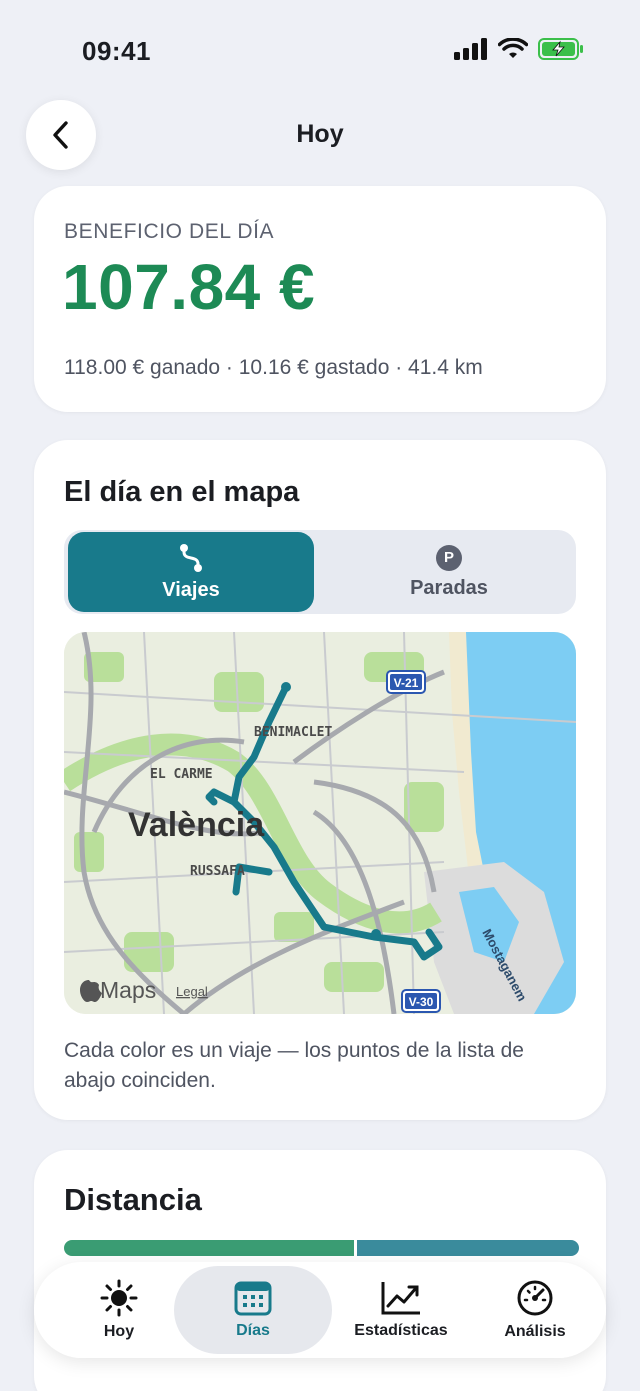 Image resolution: width=640 pixels, height=1391 pixels. I want to click on wifi-icon, so click(513, 48).